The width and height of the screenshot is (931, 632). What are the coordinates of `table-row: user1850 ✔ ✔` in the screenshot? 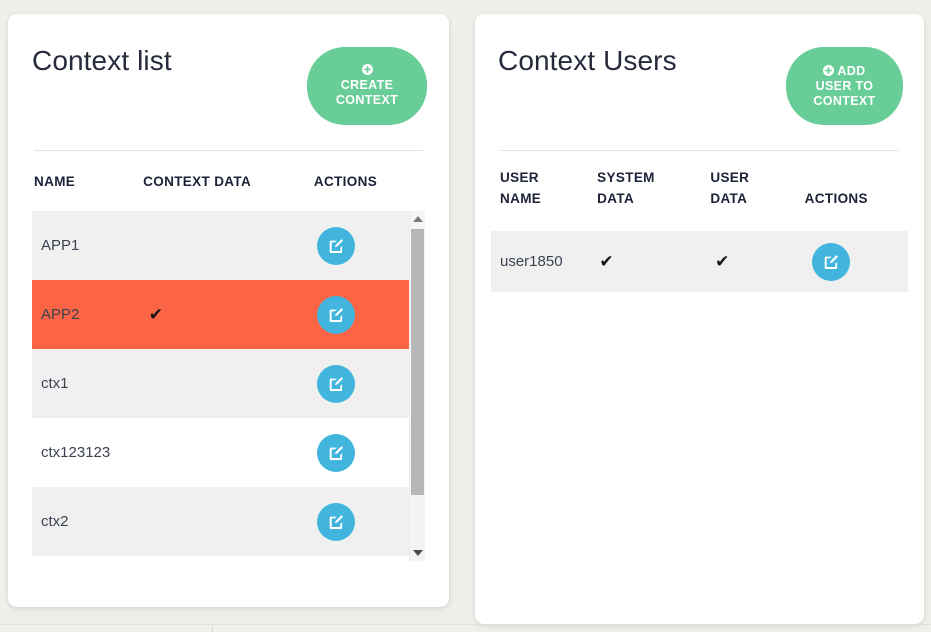 It's located at (699, 261).